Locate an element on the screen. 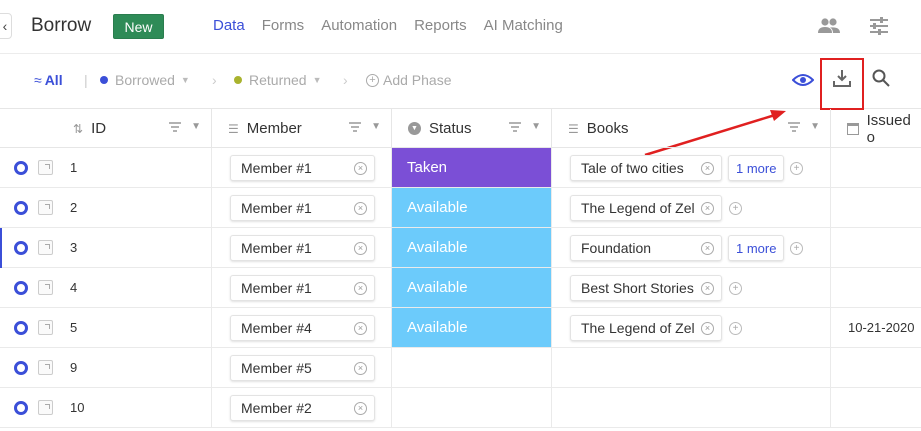 The height and width of the screenshot is (431, 921). nav-tab-ai-matching: AI Matching is located at coordinates (523, 25).